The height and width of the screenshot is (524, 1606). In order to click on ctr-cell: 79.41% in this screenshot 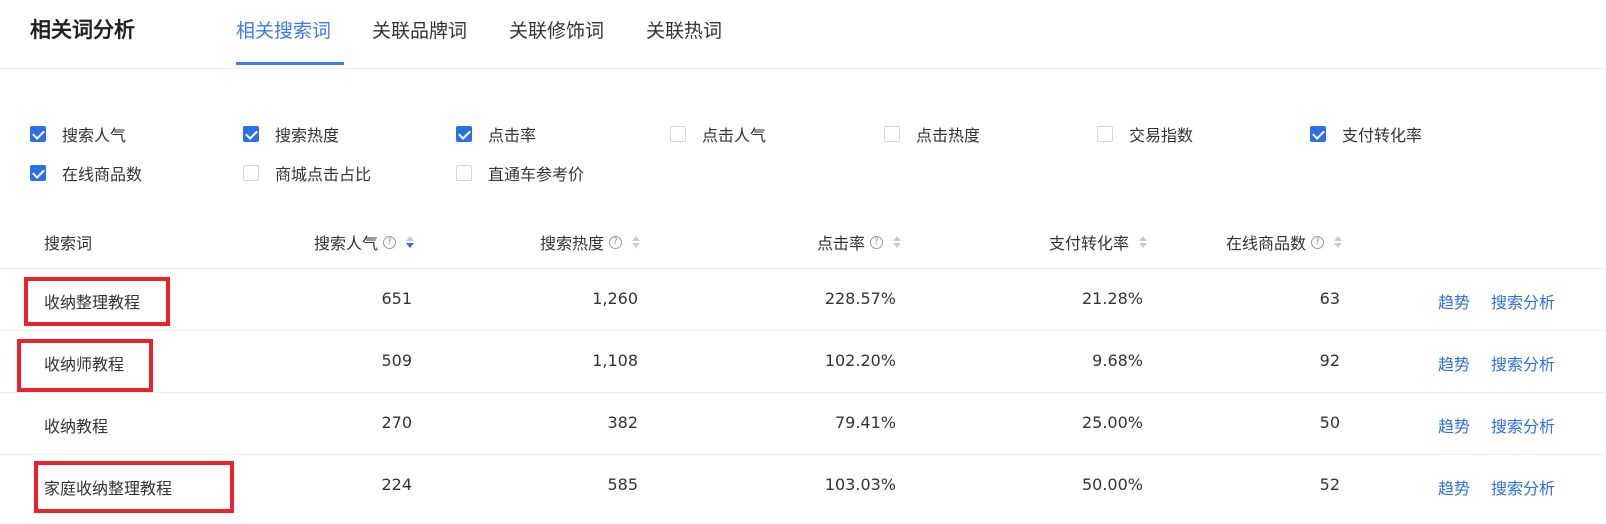, I will do `click(865, 422)`.